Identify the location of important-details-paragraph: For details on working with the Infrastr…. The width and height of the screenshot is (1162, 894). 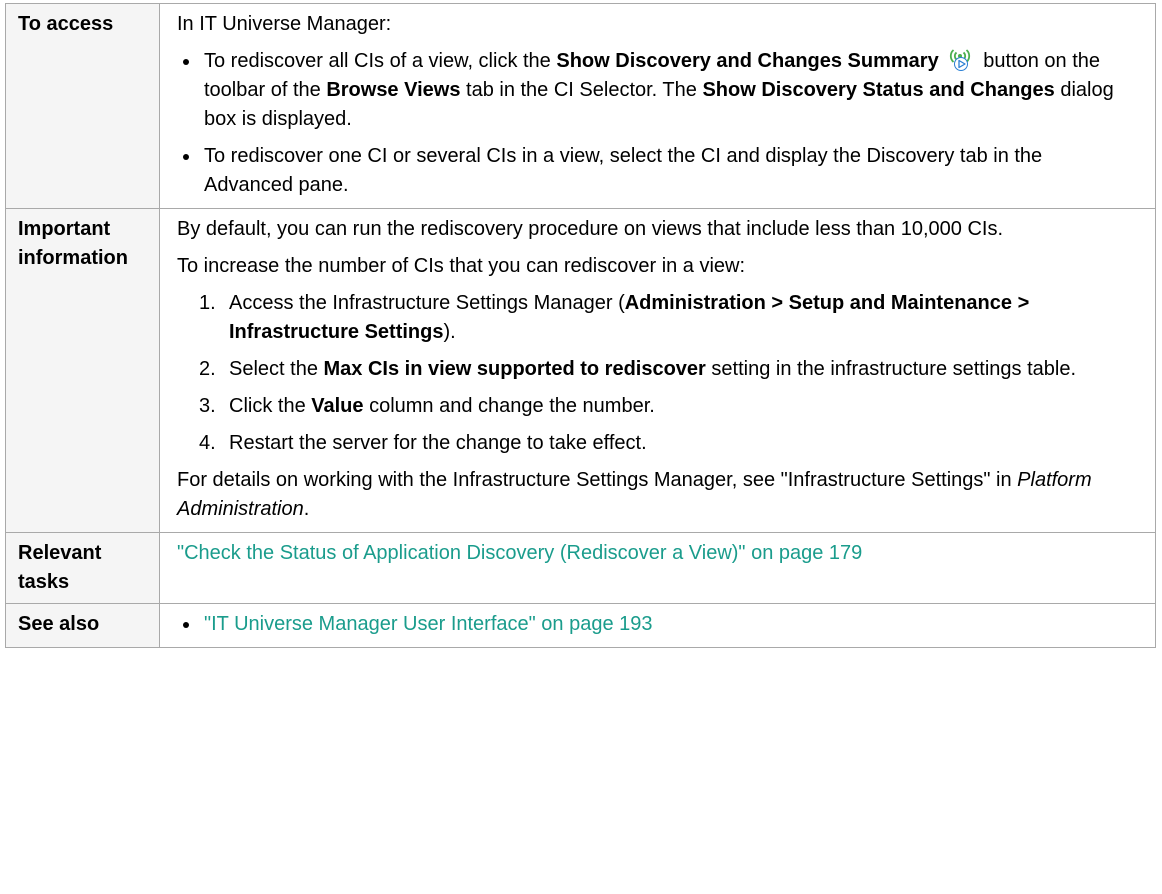
(656, 495).